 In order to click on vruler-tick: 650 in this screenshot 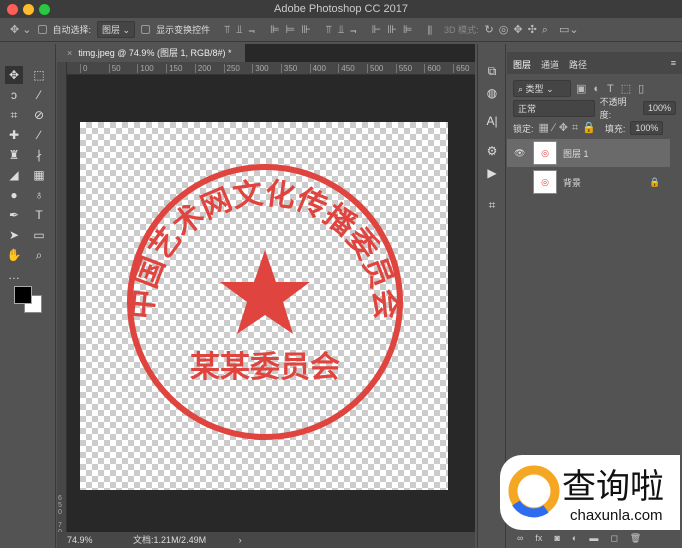, I will do `click(60, 505)`.